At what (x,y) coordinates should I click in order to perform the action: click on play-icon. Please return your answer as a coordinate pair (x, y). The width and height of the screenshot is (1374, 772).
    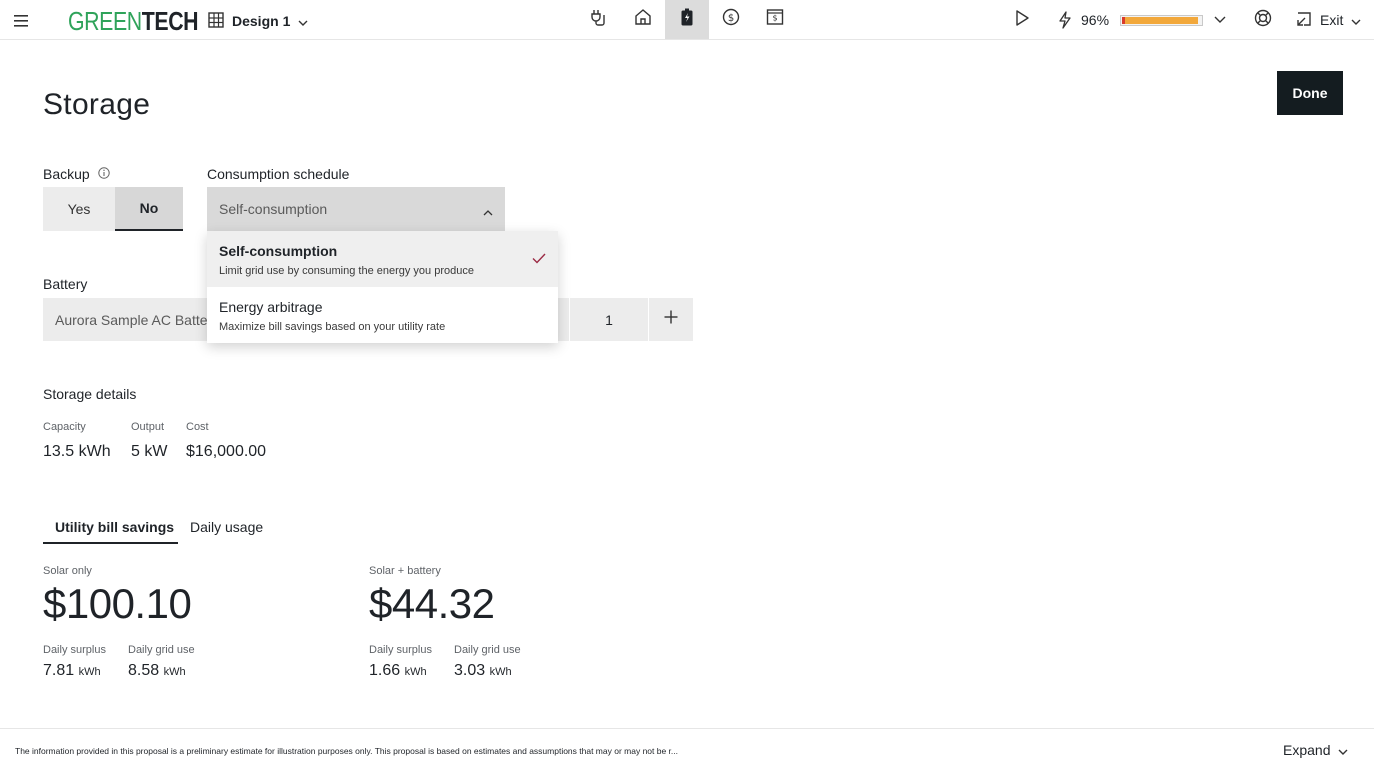
    Looking at the image, I should click on (1022, 20).